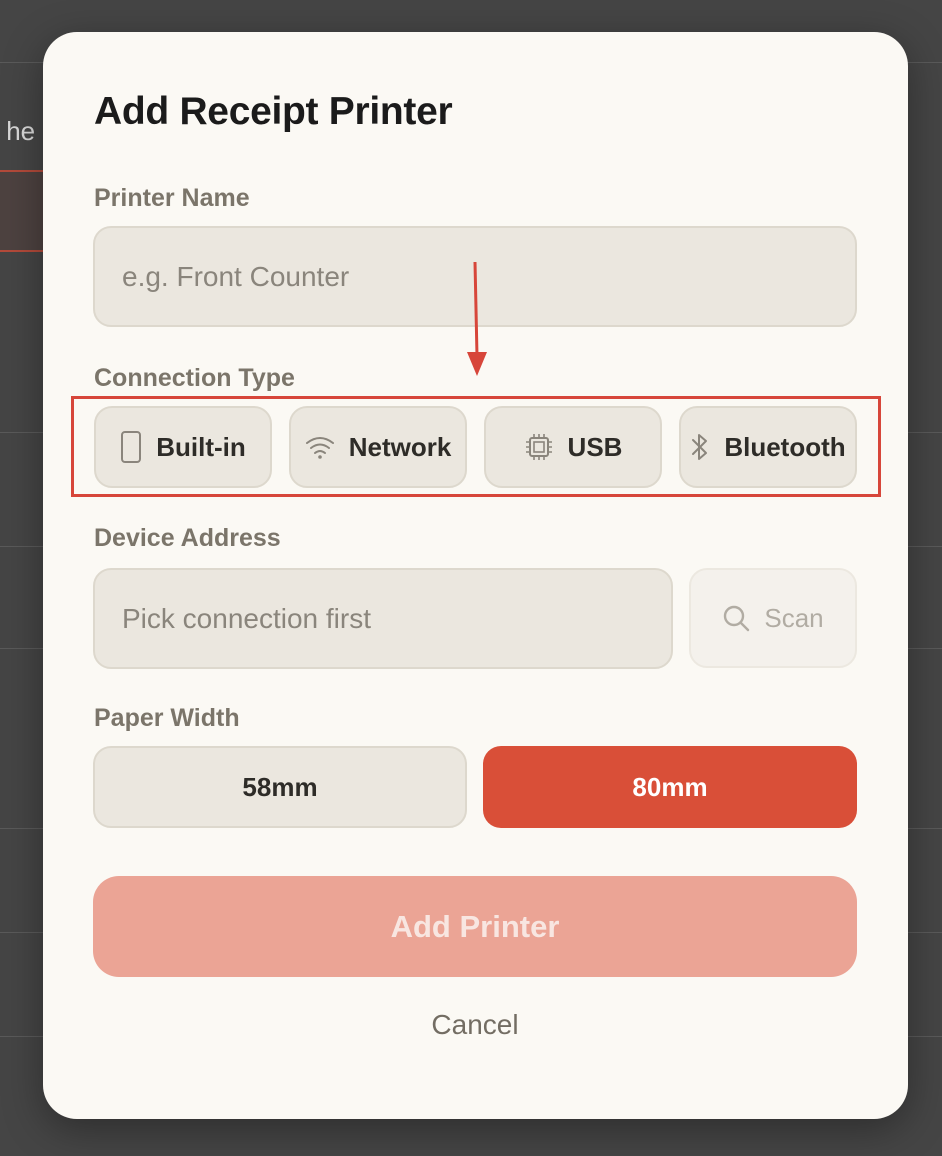 This screenshot has height=1156, width=942. Describe the element at coordinates (794, 617) in the screenshot. I see `scan-button-label: Scan` at that location.